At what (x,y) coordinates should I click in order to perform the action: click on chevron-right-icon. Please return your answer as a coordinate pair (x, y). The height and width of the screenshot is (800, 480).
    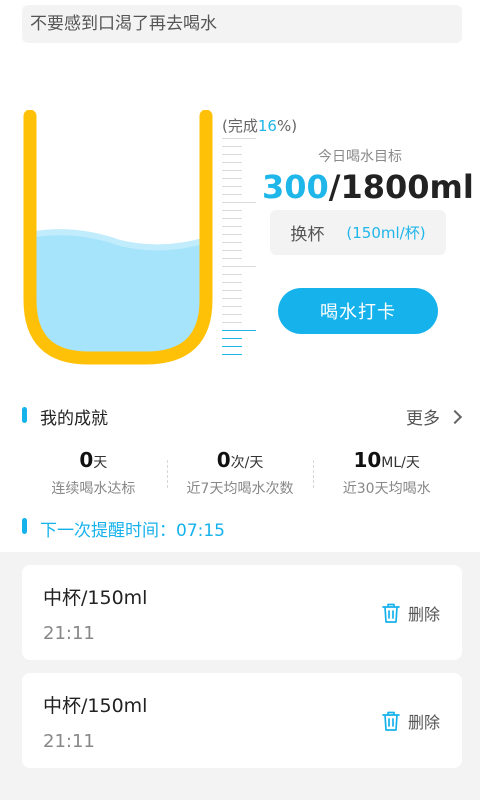
    Looking at the image, I should click on (455, 416).